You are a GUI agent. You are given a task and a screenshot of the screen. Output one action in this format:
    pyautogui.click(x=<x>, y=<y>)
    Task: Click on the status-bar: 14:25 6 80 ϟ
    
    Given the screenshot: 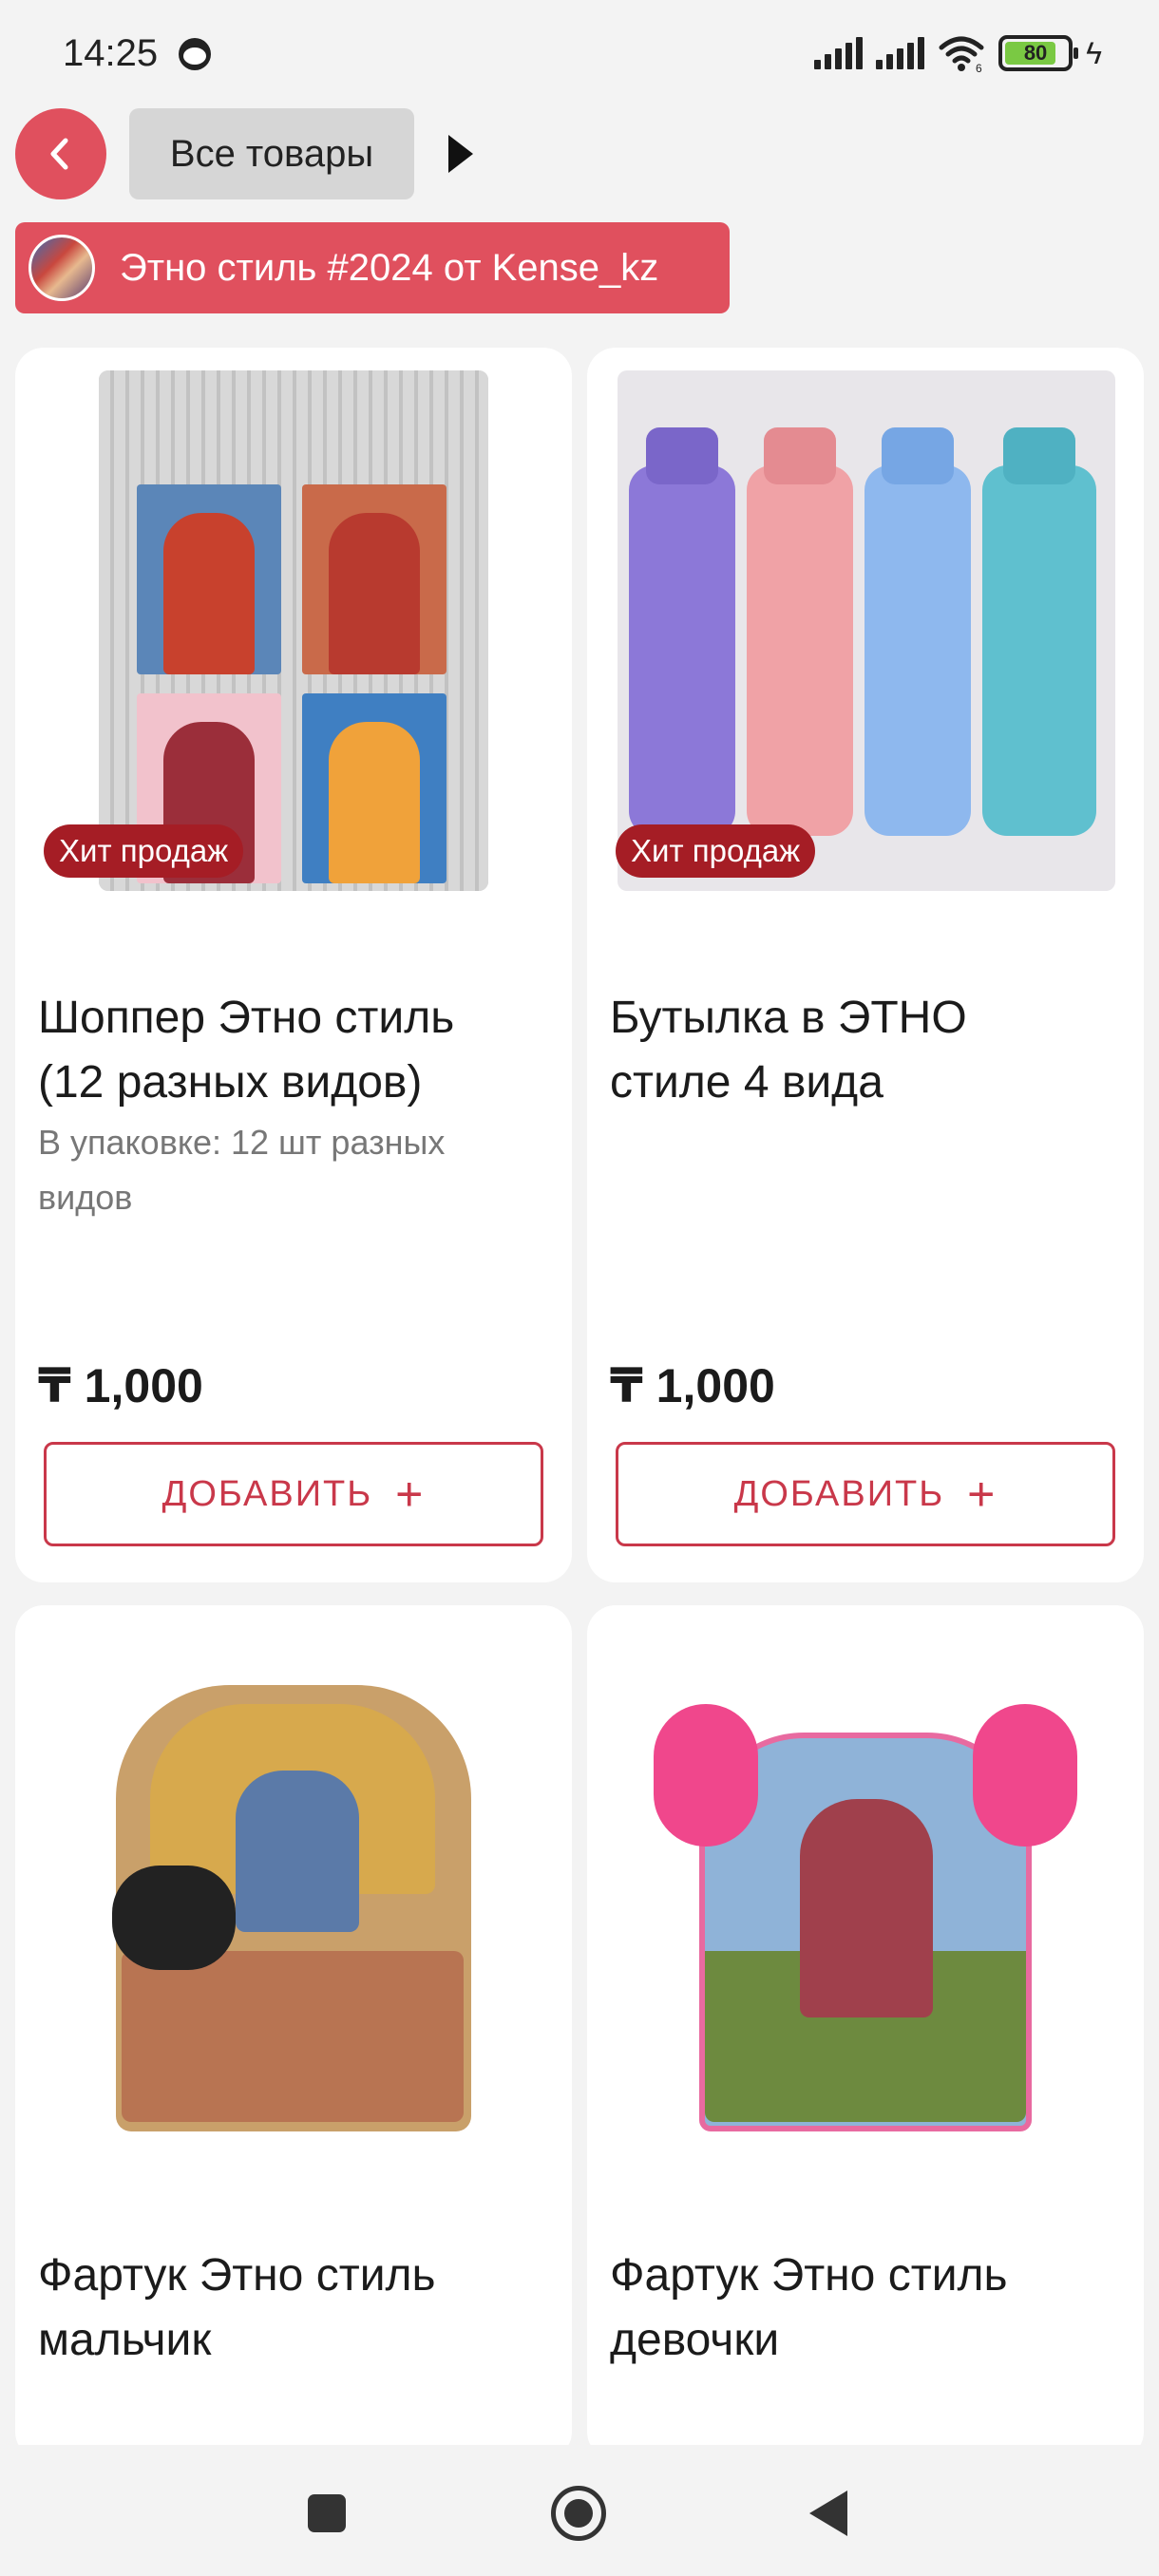 What is the action you would take?
    pyautogui.click(x=579, y=52)
    